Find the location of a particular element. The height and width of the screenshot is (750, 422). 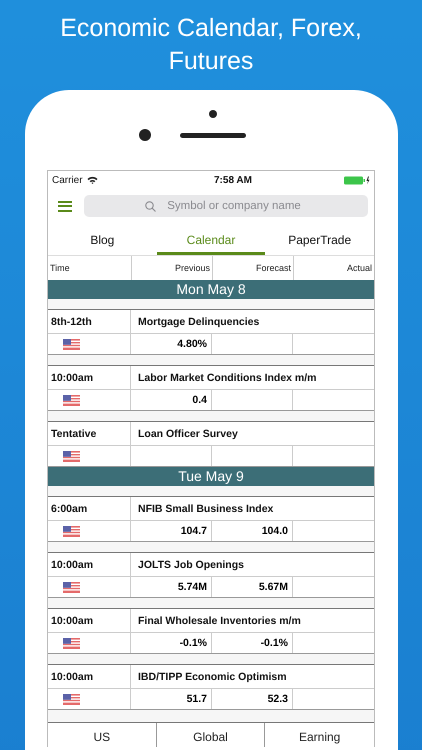

event-name: NFIB Small Business Index is located at coordinates (252, 508).